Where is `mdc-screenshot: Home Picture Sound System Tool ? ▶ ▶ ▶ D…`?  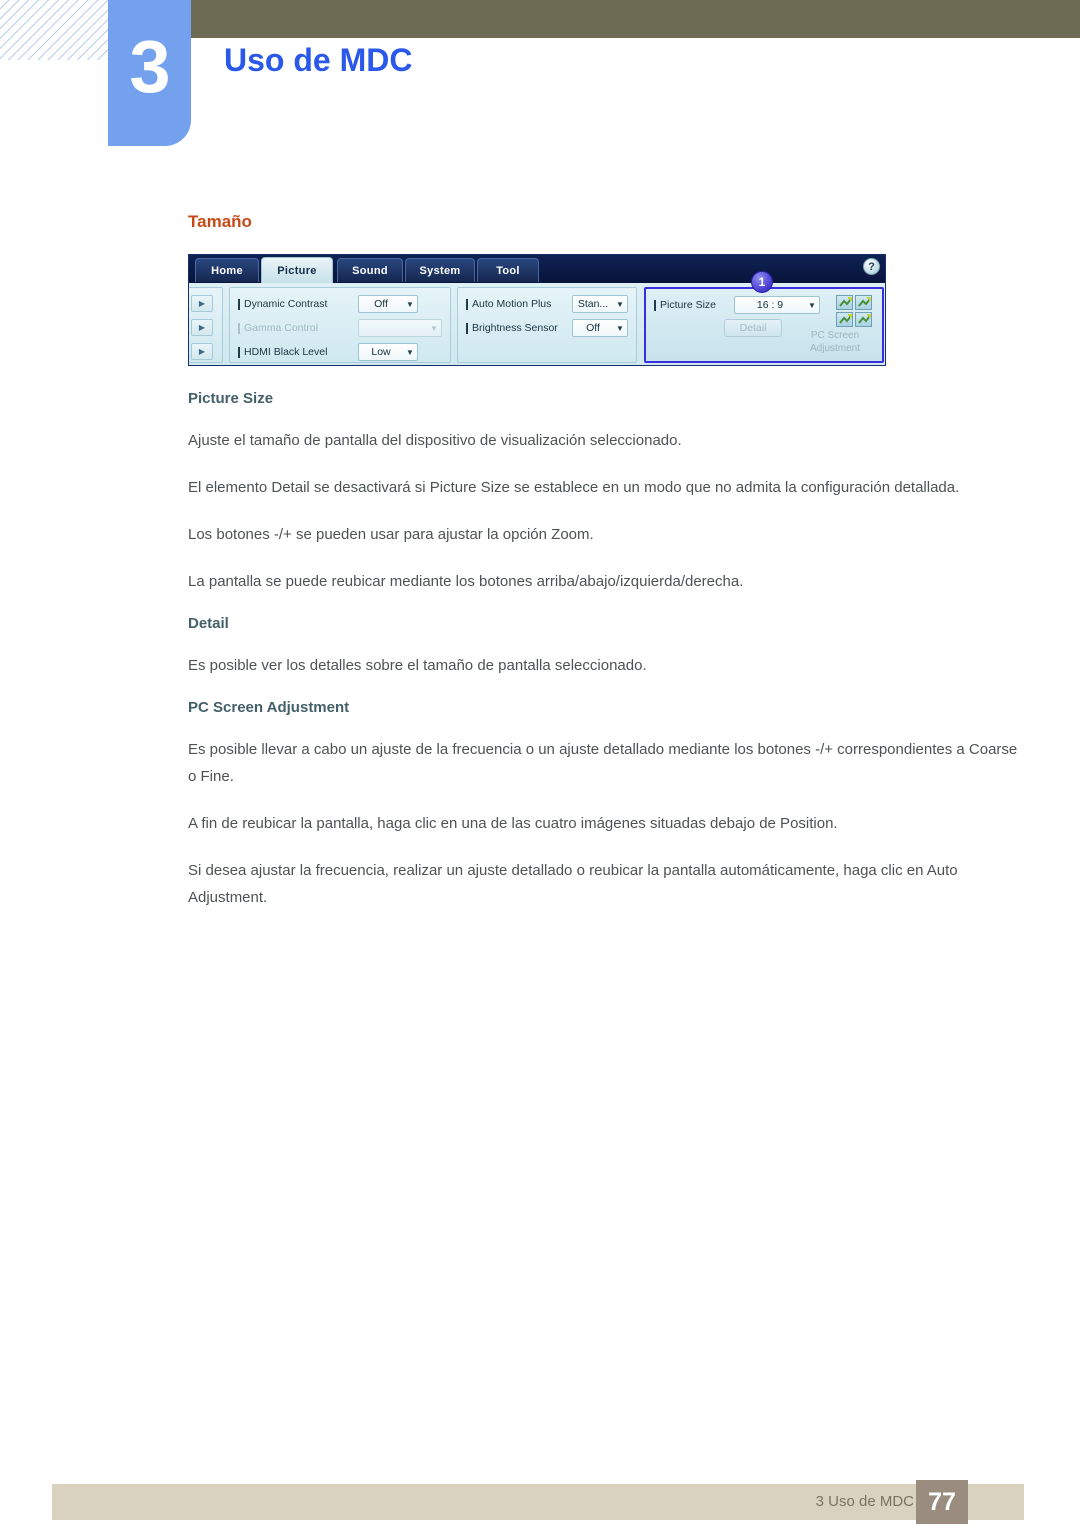
mdc-screenshot: Home Picture Sound System Tool ? ▶ ▶ ▶ D… is located at coordinates (537, 310).